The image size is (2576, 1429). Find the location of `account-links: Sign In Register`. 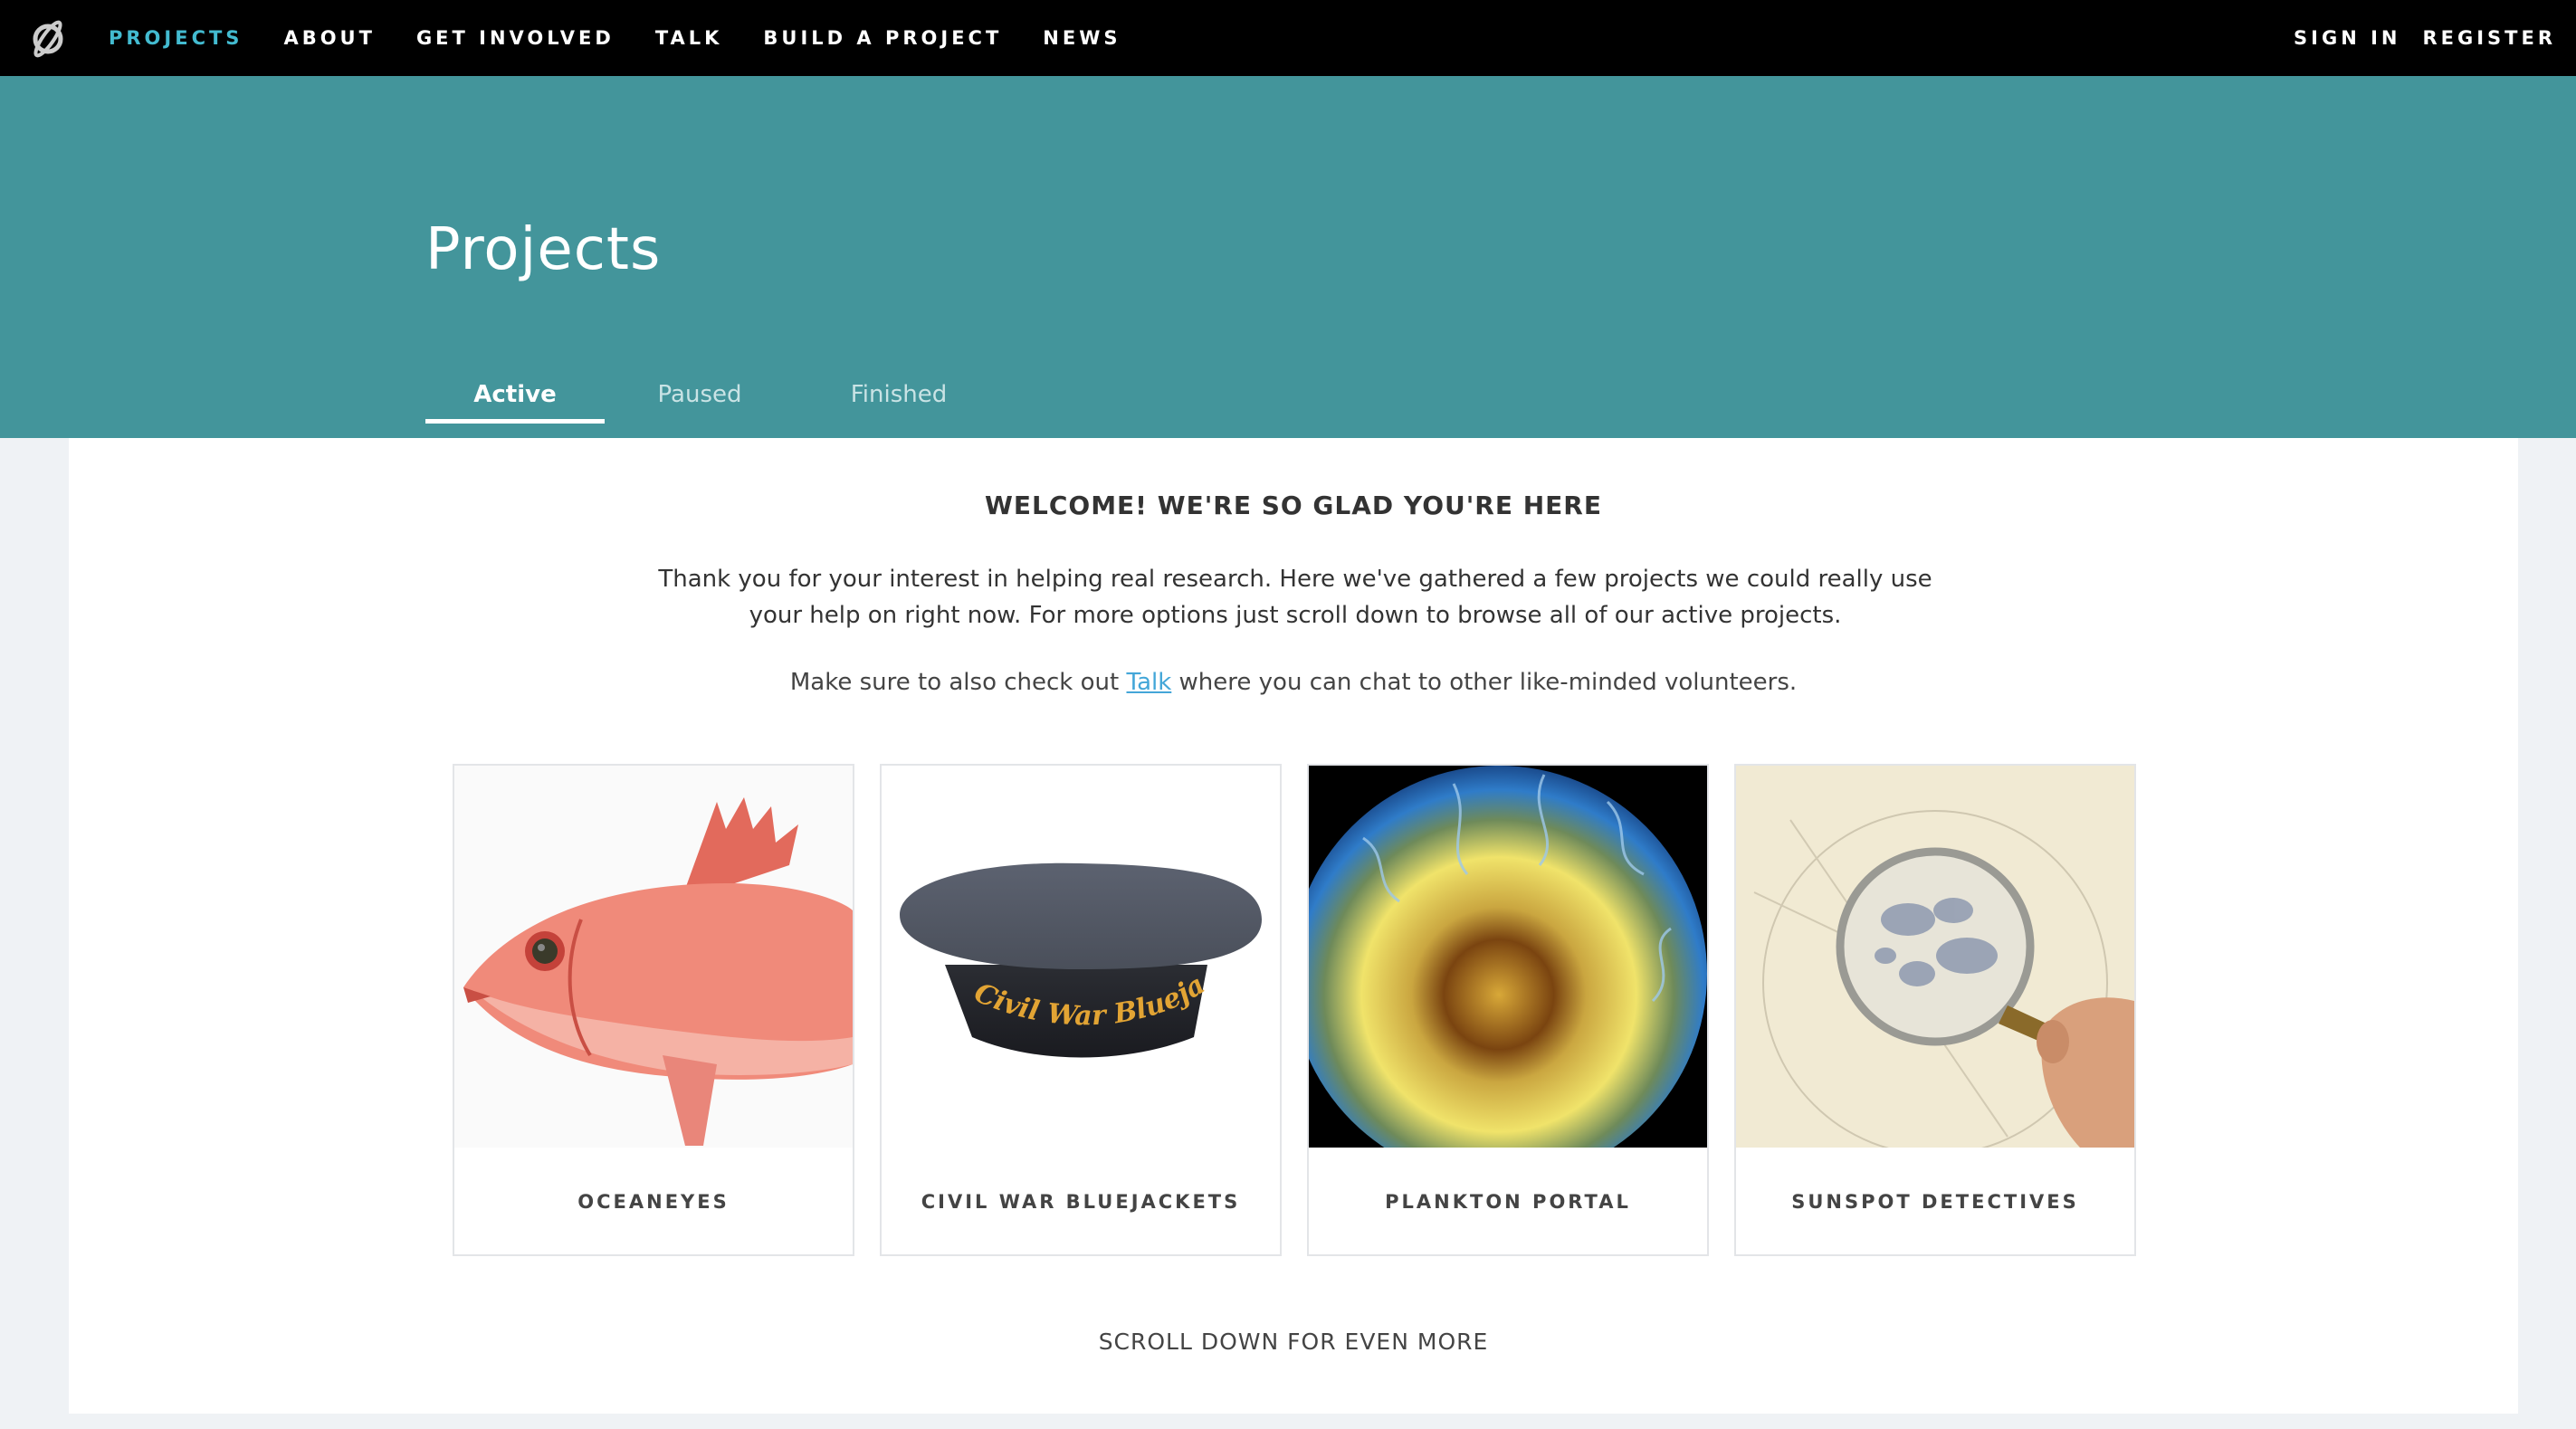

account-links: Sign In Register is located at coordinates (2414, 38).